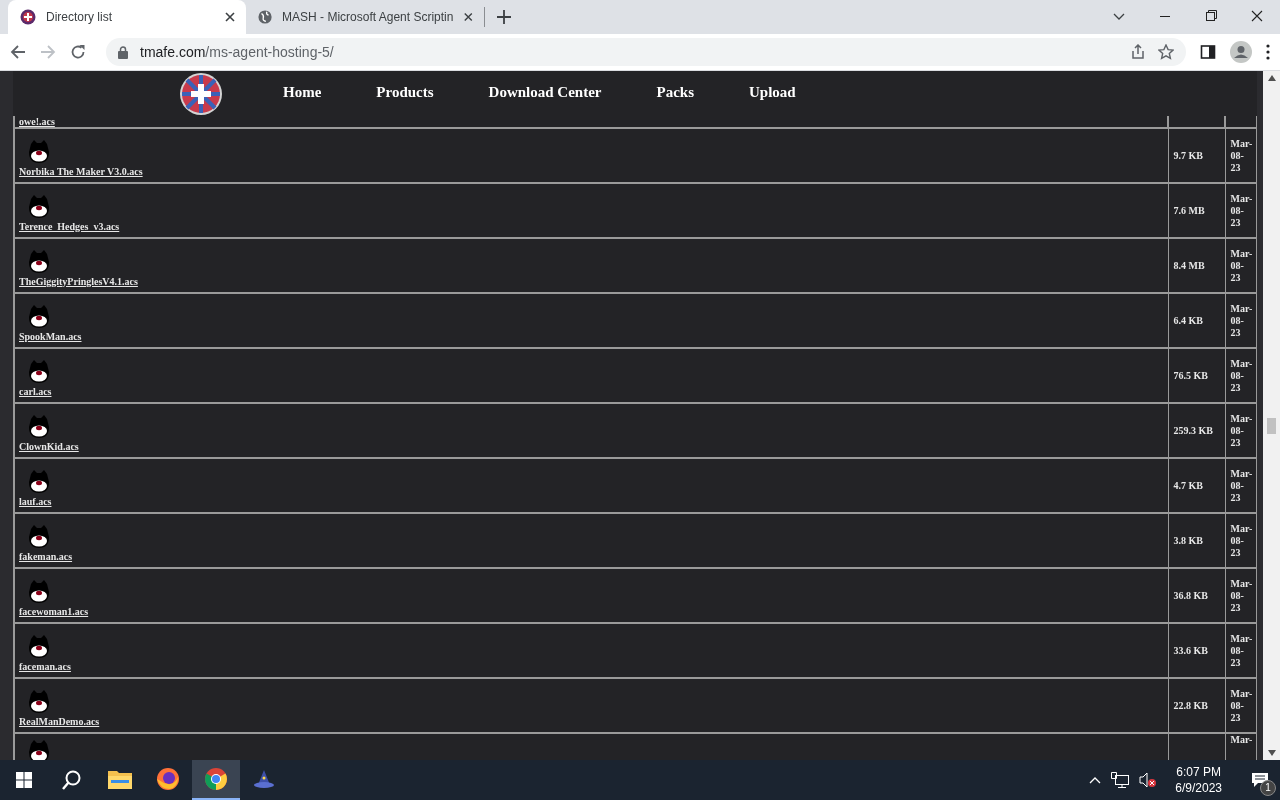 The image size is (1280, 800). Describe the element at coordinates (79, 17) in the screenshot. I see `tab-title: Directory list` at that location.